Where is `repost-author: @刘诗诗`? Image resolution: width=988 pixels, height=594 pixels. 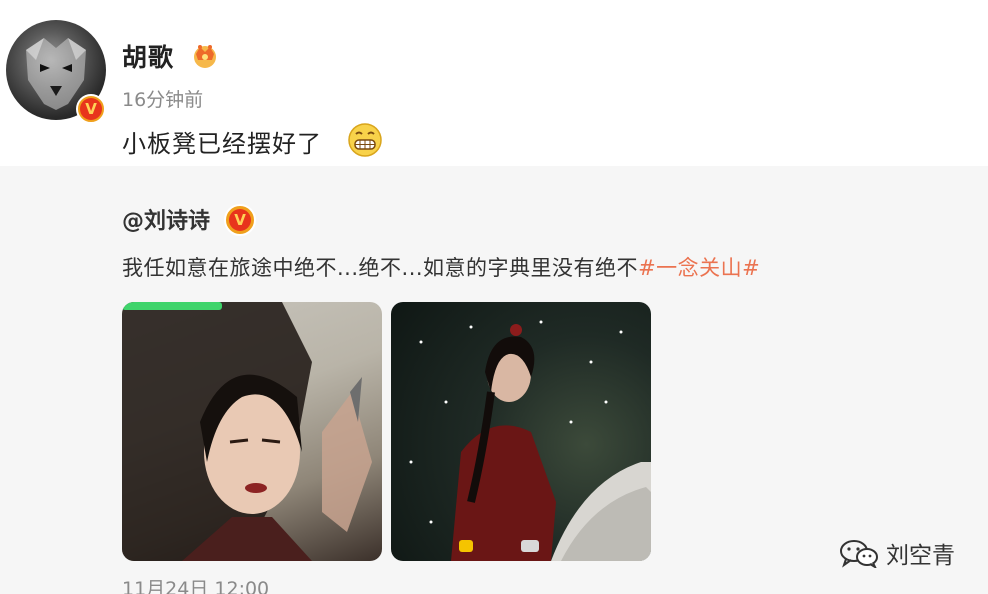 repost-author: @刘诗诗 is located at coordinates (166, 219).